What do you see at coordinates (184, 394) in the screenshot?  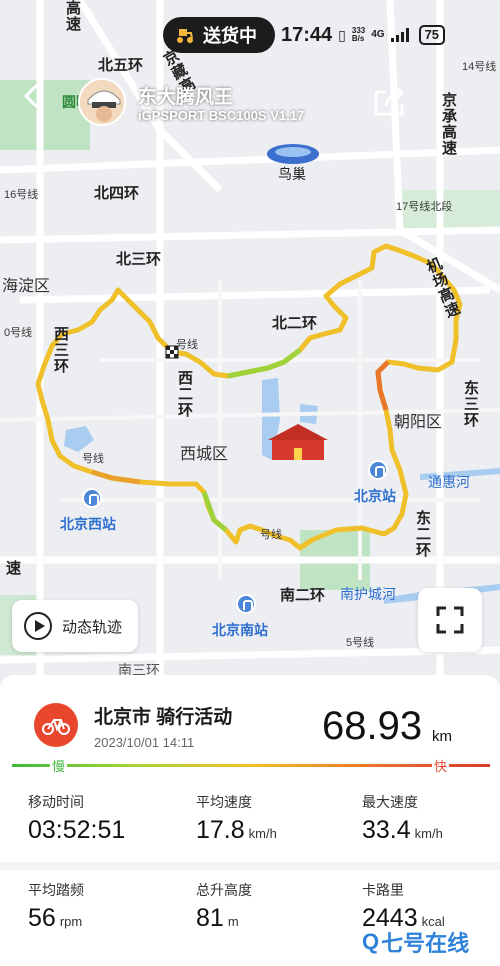 I see `label-xierhuan: 西二环` at bounding box center [184, 394].